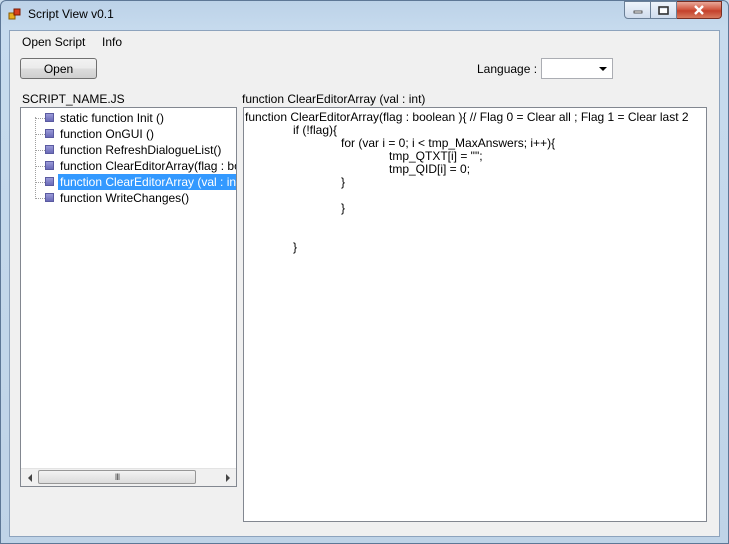 The image size is (729, 544). What do you see at coordinates (430, 169) in the screenshot?
I see `code-line: tmp_QID[i] = 0;` at bounding box center [430, 169].